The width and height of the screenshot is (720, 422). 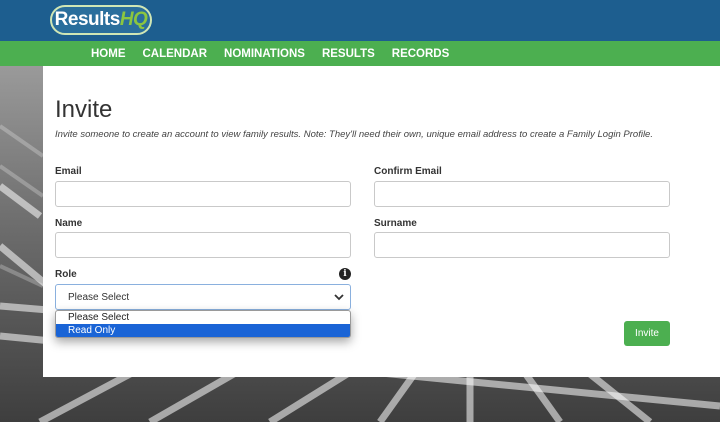 I want to click on role-option-please-select: Please Select, so click(x=203, y=317).